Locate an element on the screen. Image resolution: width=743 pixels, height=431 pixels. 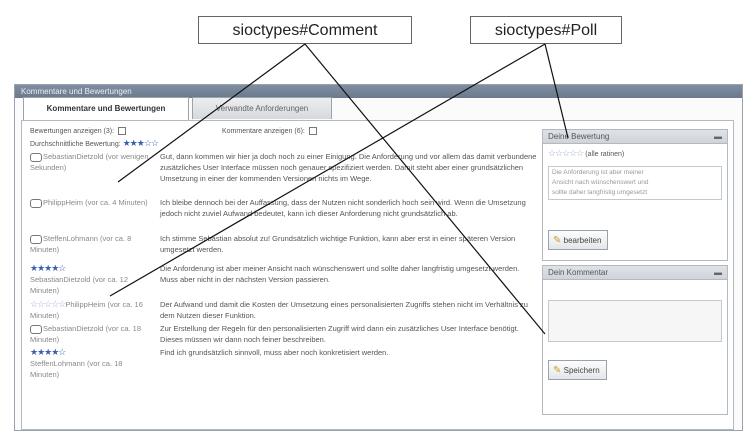
rating-input-stars: ☆☆☆☆☆ is located at coordinates (566, 153).